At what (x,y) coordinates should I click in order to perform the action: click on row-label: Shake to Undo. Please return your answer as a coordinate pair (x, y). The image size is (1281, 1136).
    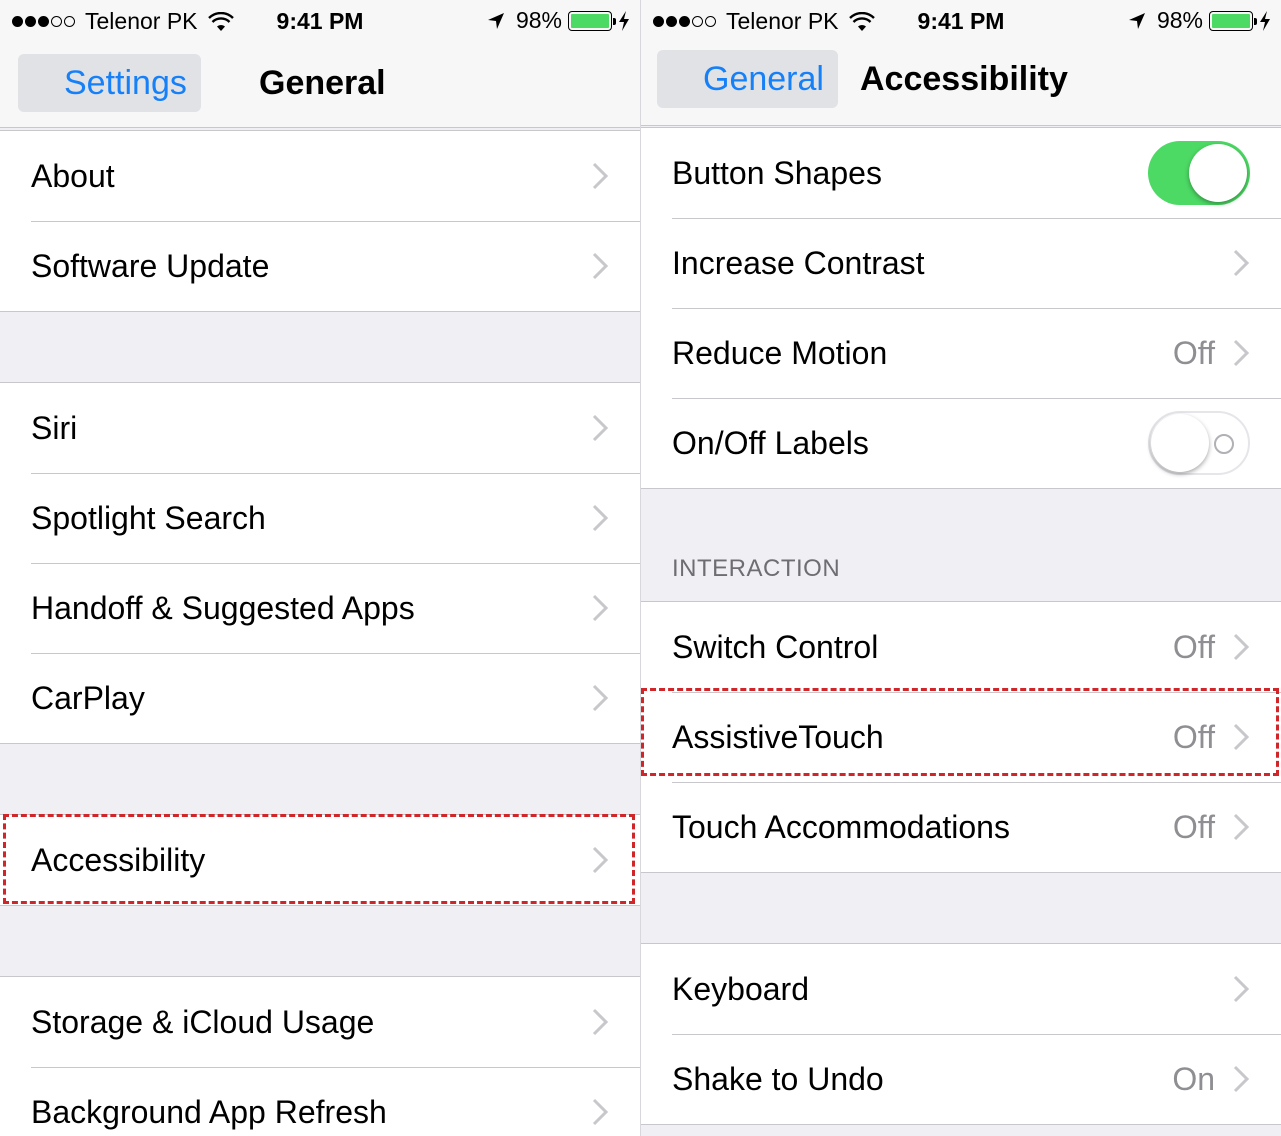
    Looking at the image, I should click on (778, 1078).